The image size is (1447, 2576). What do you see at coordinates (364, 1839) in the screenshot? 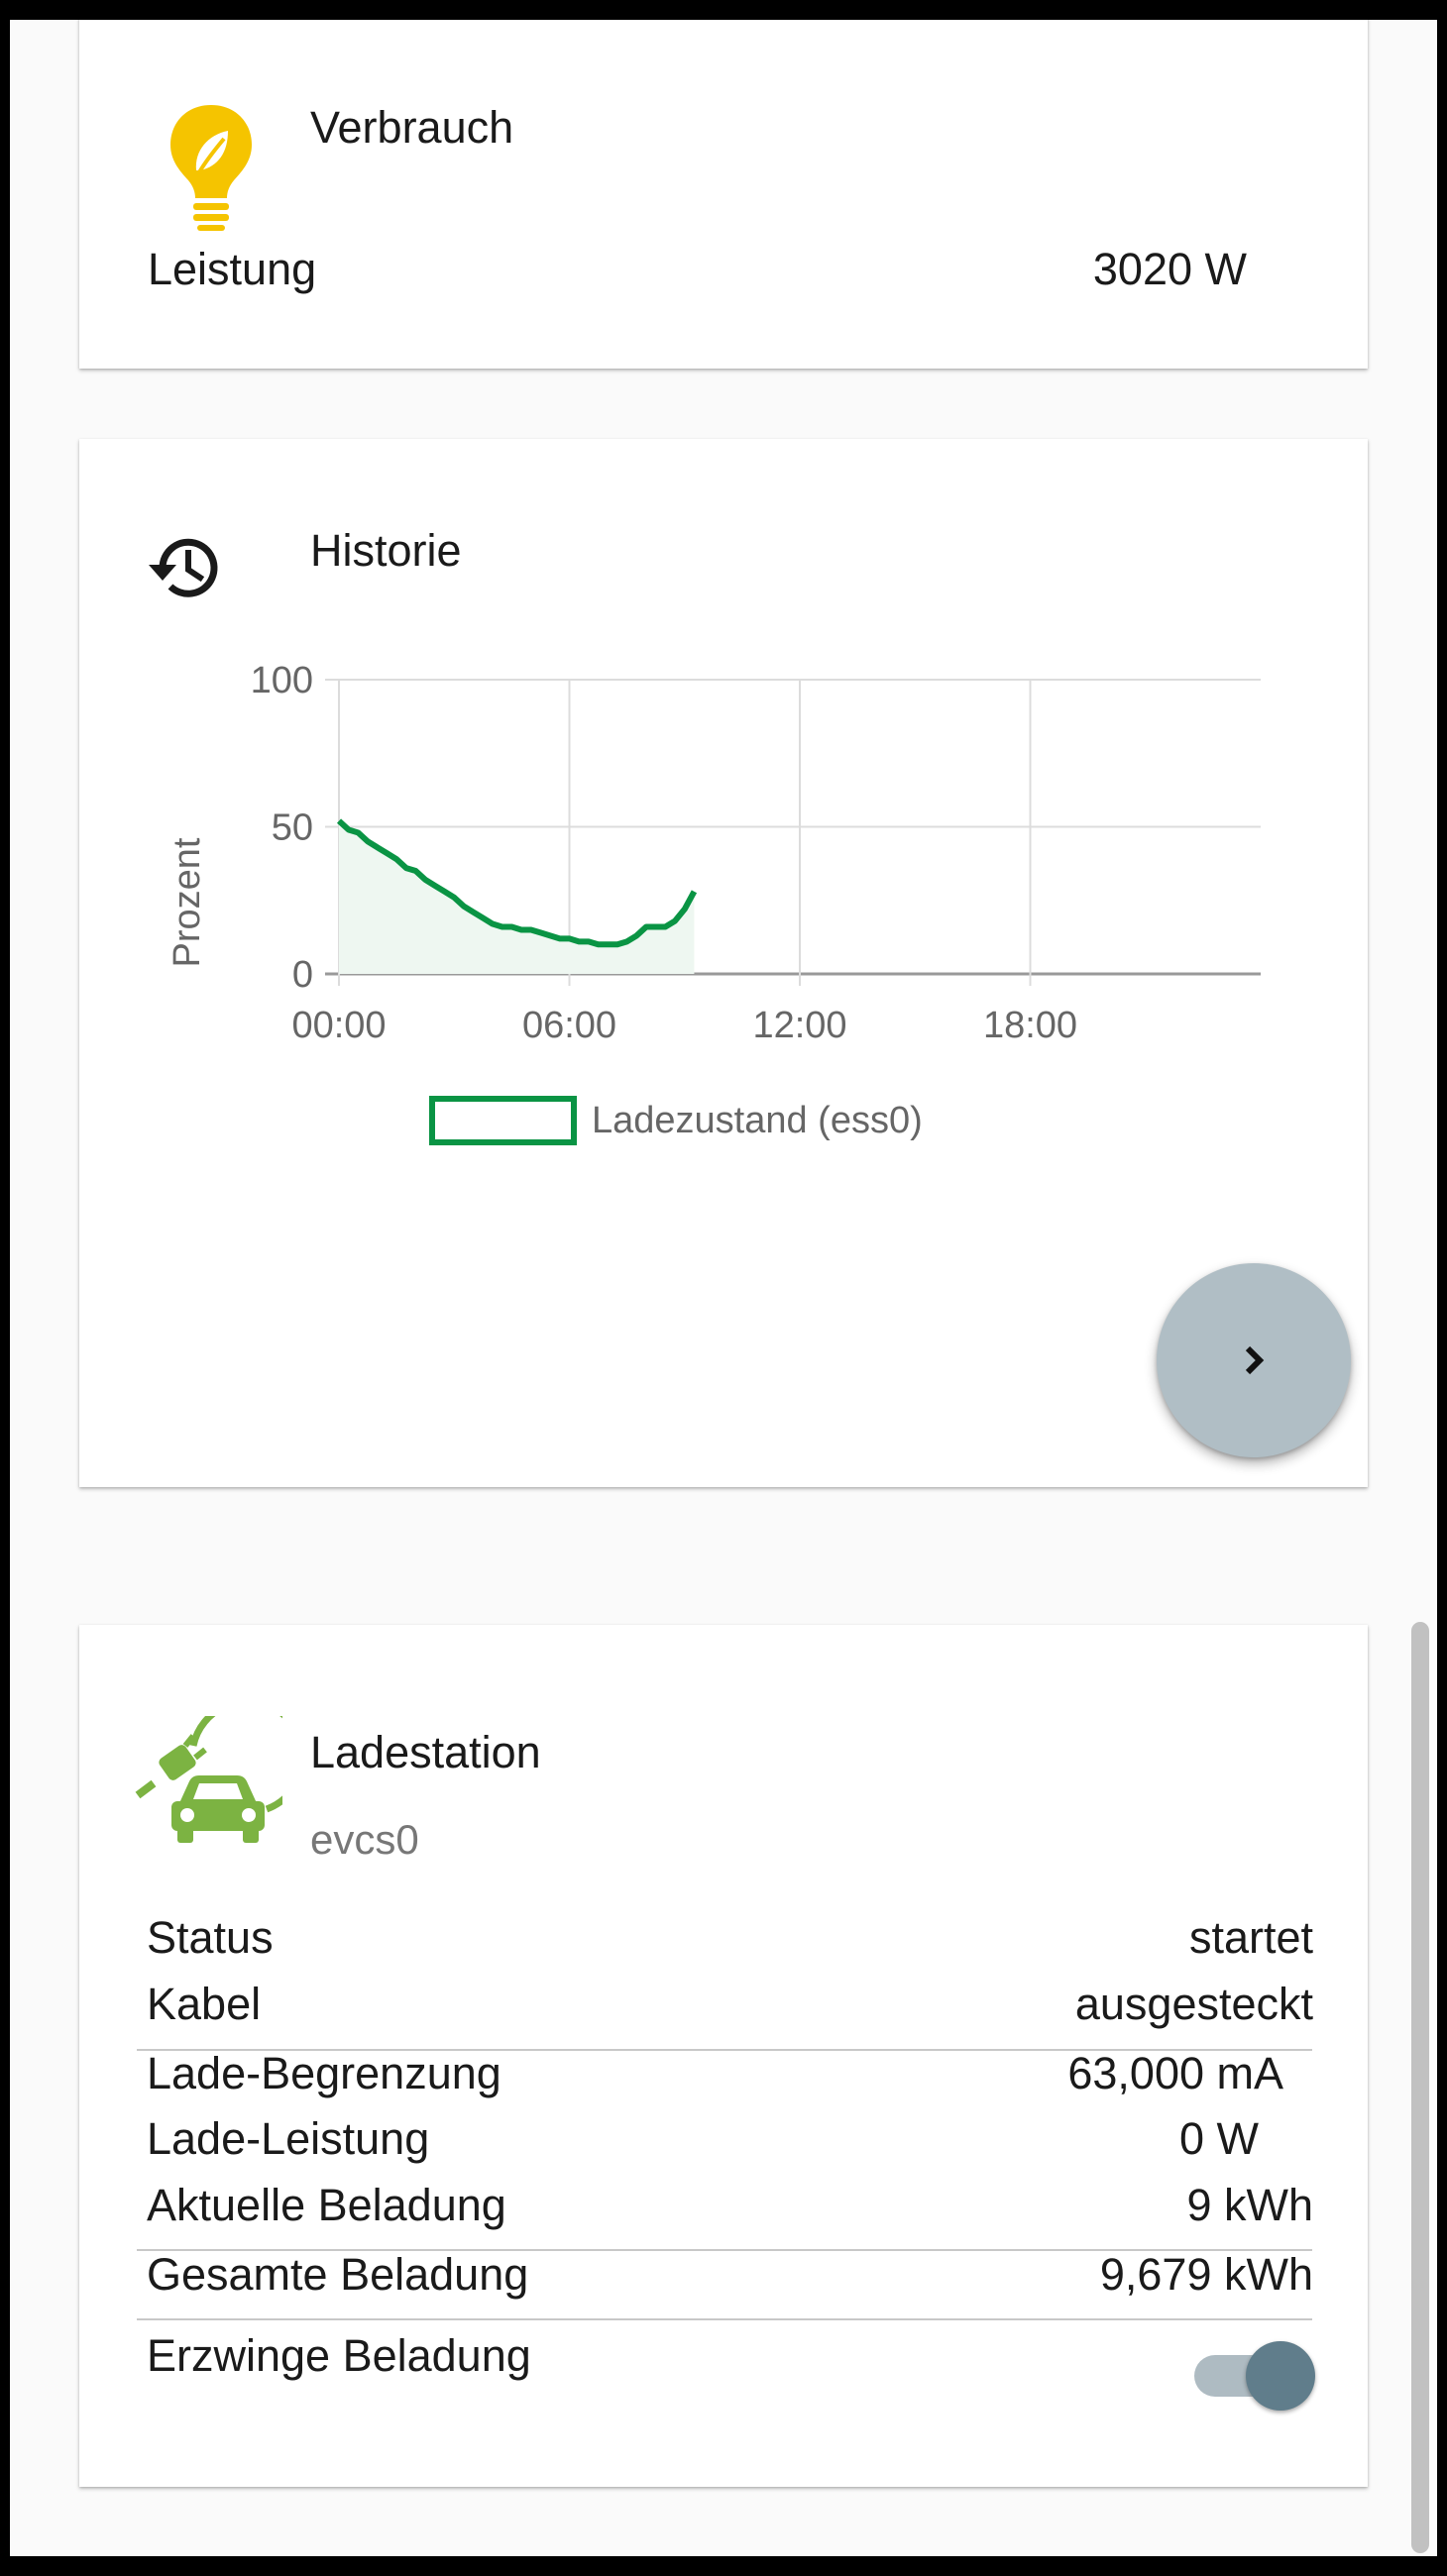
I see `evcs-subtitle: evcs0` at bounding box center [364, 1839].